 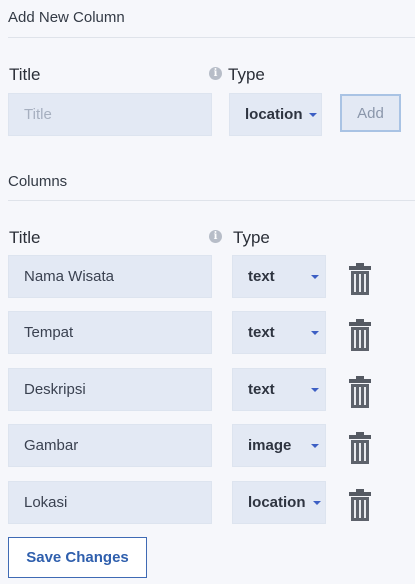 What do you see at coordinates (110, 114) in the screenshot?
I see `new-column-title-input: Title` at bounding box center [110, 114].